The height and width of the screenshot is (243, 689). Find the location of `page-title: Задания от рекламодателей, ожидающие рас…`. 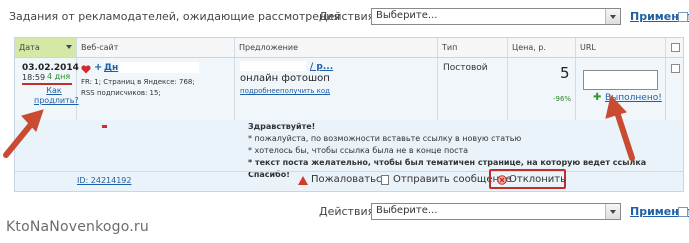

page-title: Задания от рекламодателей, ожидающие рас… is located at coordinates (175, 16).